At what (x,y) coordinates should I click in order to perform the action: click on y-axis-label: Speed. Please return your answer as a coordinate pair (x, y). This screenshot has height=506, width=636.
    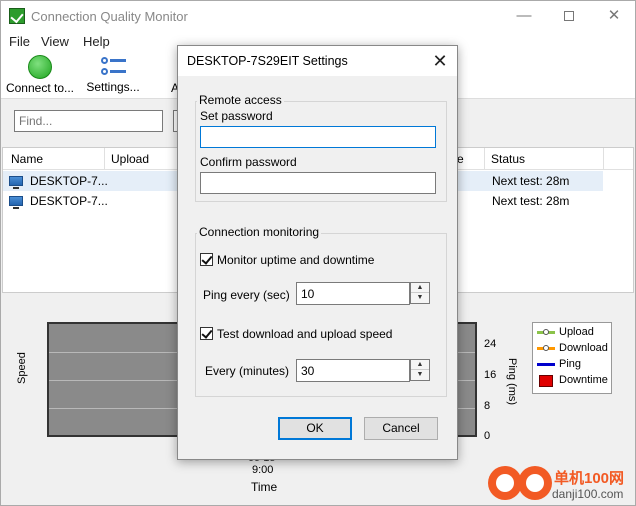
    Looking at the image, I should click on (22, 368).